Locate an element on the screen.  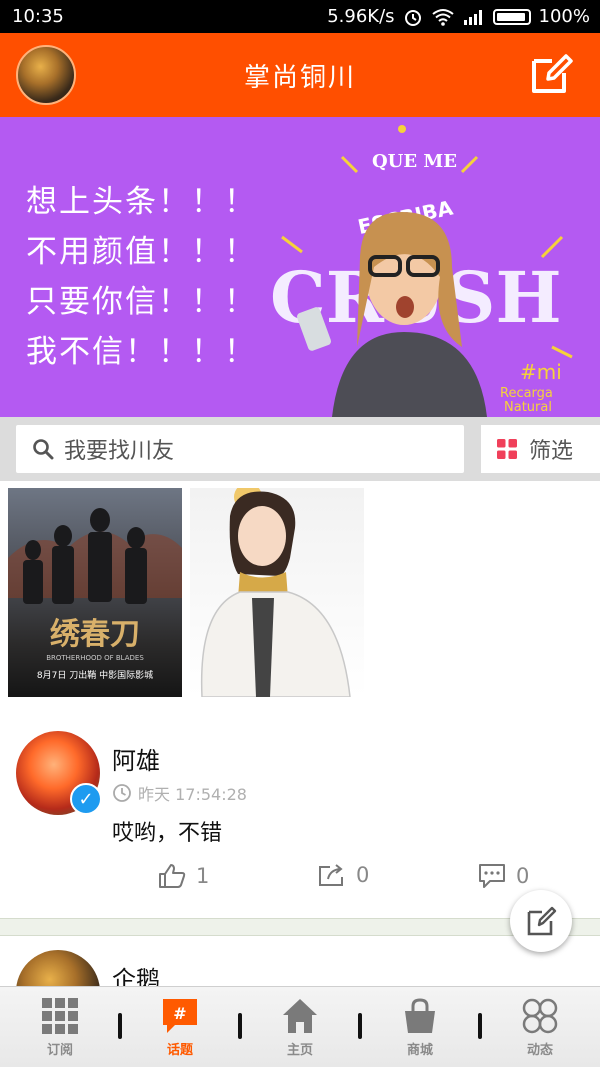
comment-count: 0 is located at coordinates (523, 876).